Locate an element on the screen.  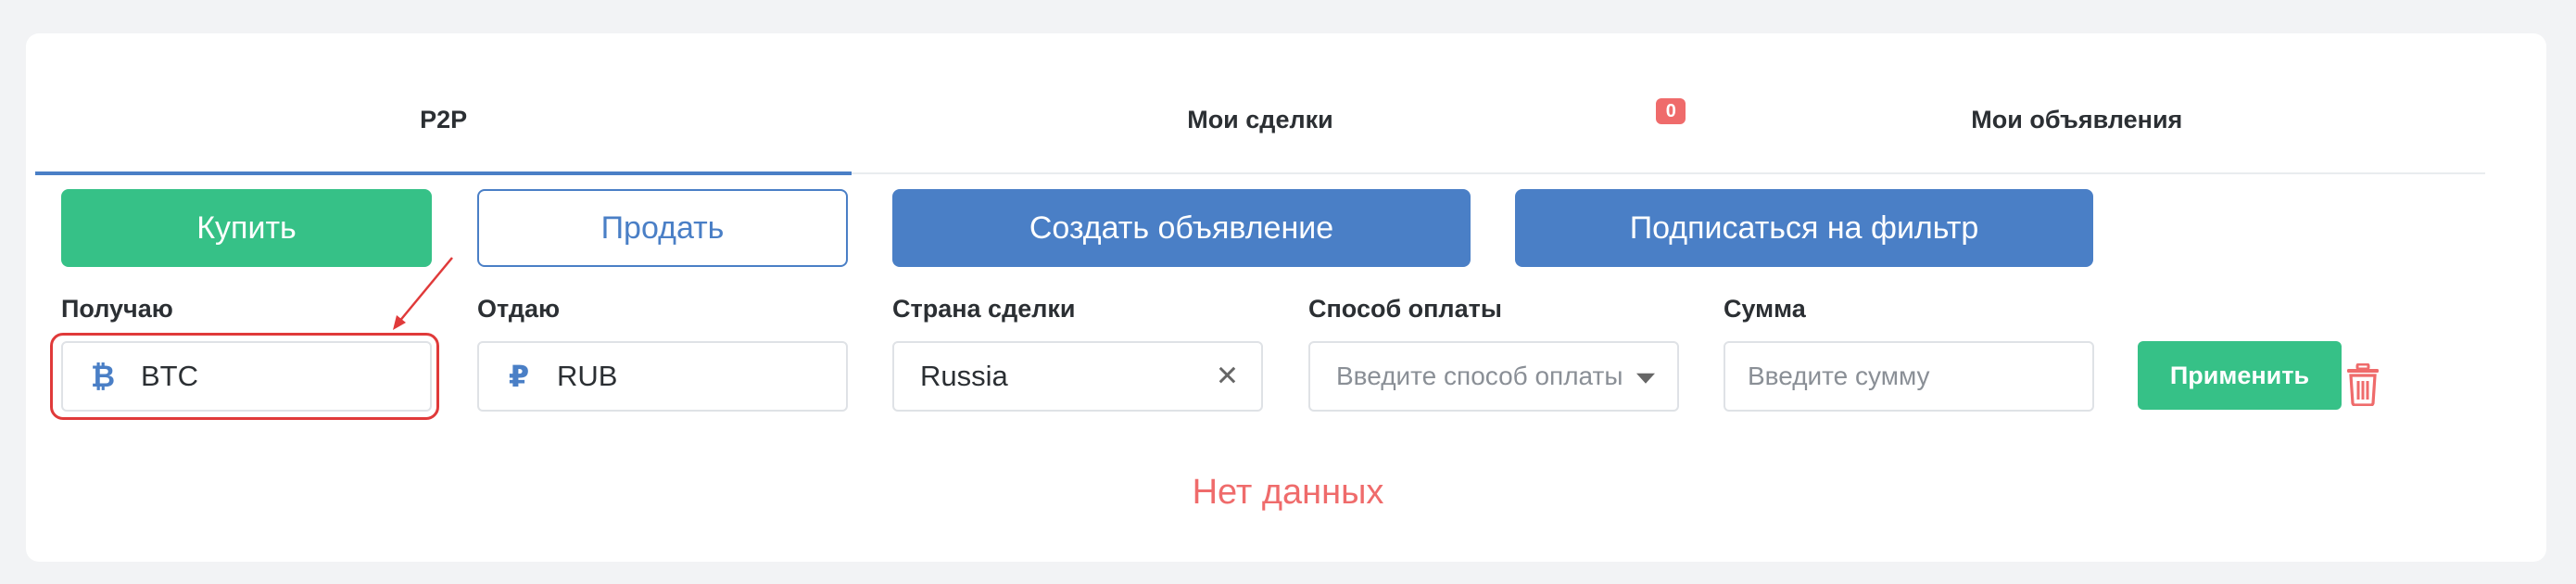
payment-label: Способ оплаты is located at coordinates (1405, 309).